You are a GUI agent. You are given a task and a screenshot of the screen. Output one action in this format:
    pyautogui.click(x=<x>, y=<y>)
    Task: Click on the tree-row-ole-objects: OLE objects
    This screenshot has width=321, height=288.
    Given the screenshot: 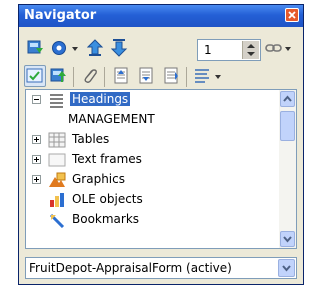 What is the action you would take?
    pyautogui.click(x=153, y=200)
    